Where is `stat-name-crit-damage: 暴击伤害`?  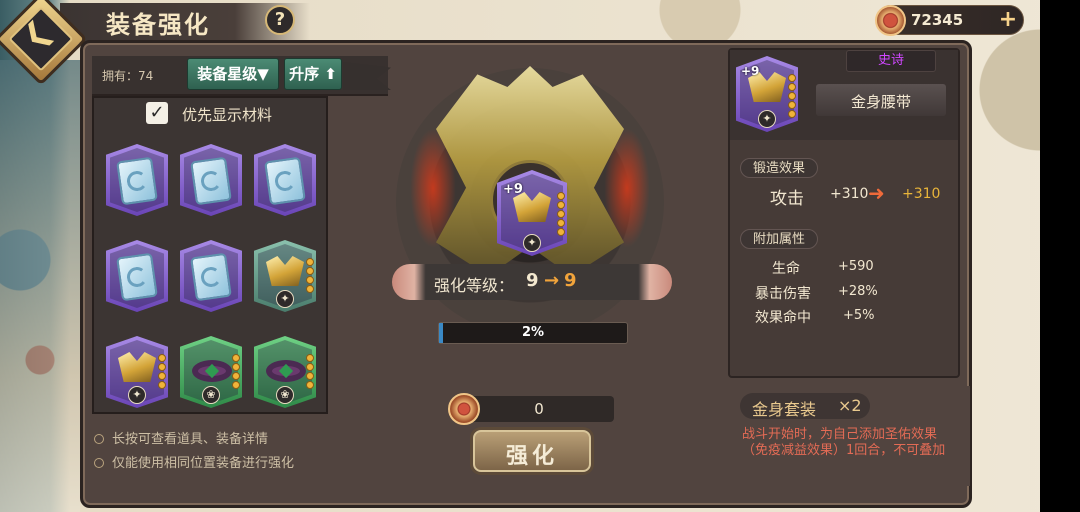 stat-name-crit-damage: 暴击伤害 is located at coordinates (783, 294).